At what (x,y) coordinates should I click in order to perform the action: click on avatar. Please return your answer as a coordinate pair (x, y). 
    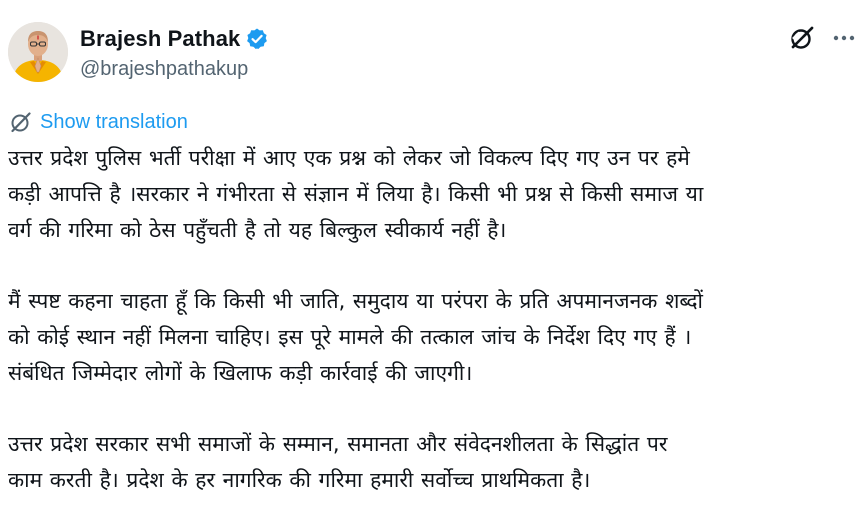
    Looking at the image, I should click on (38, 52).